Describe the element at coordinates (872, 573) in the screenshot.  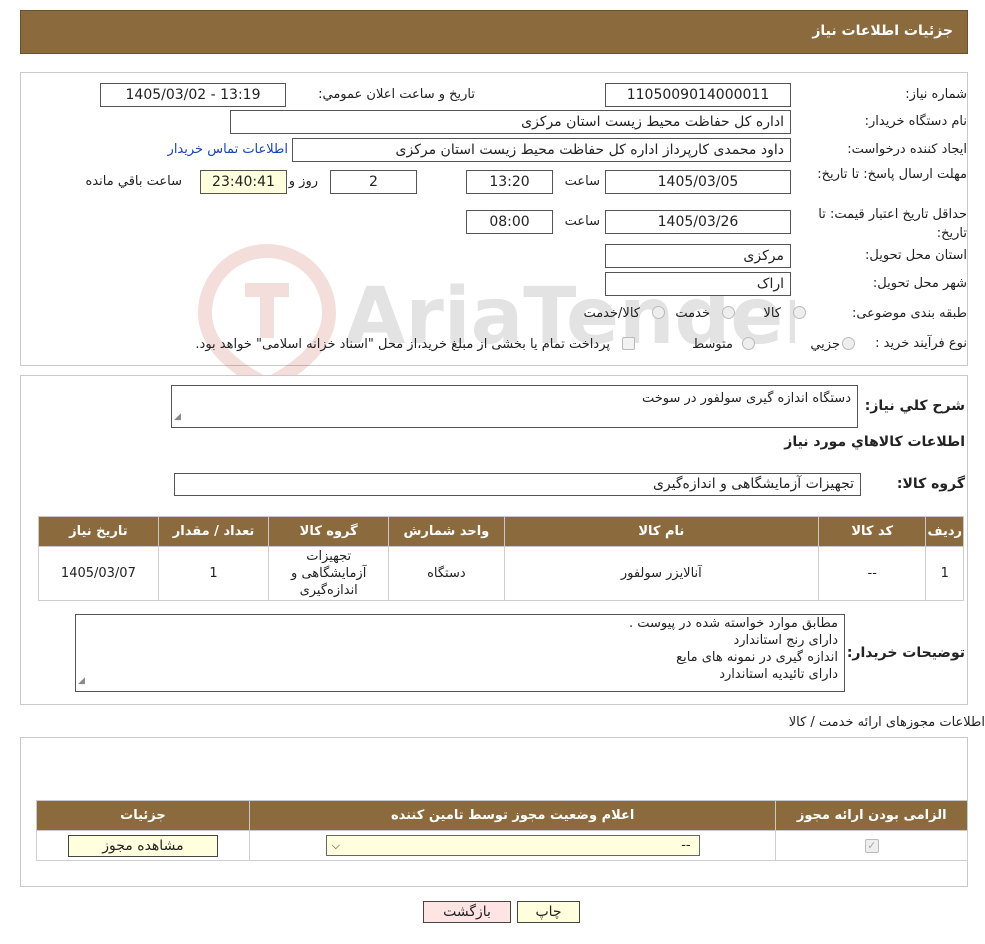
I see `cell-goods-code: --` at that location.